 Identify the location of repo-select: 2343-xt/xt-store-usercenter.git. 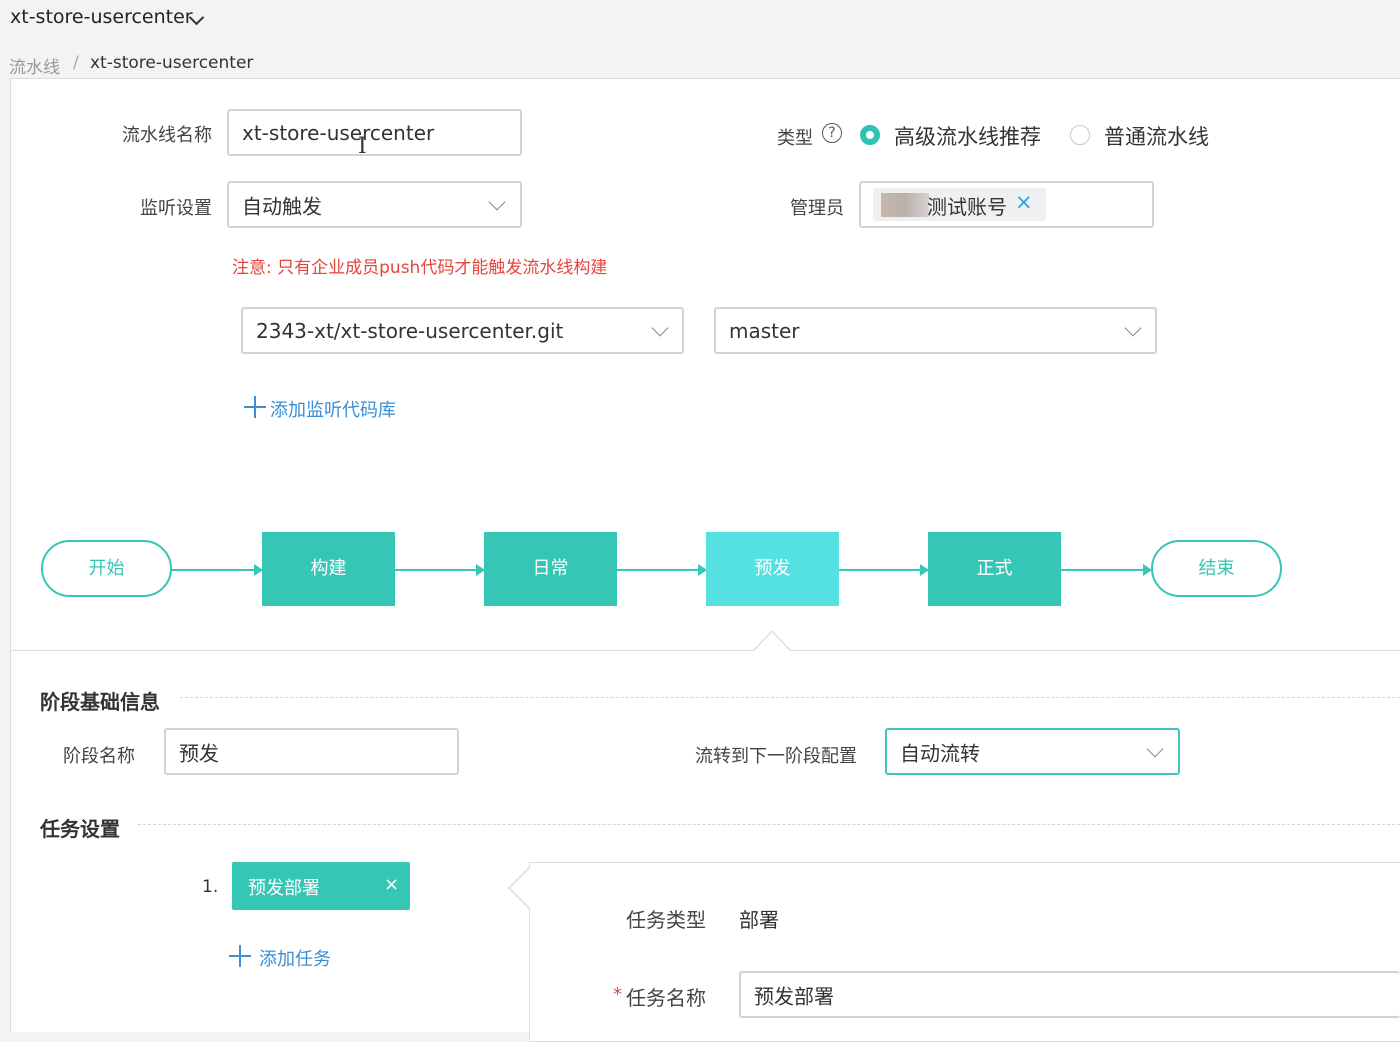
(462, 330).